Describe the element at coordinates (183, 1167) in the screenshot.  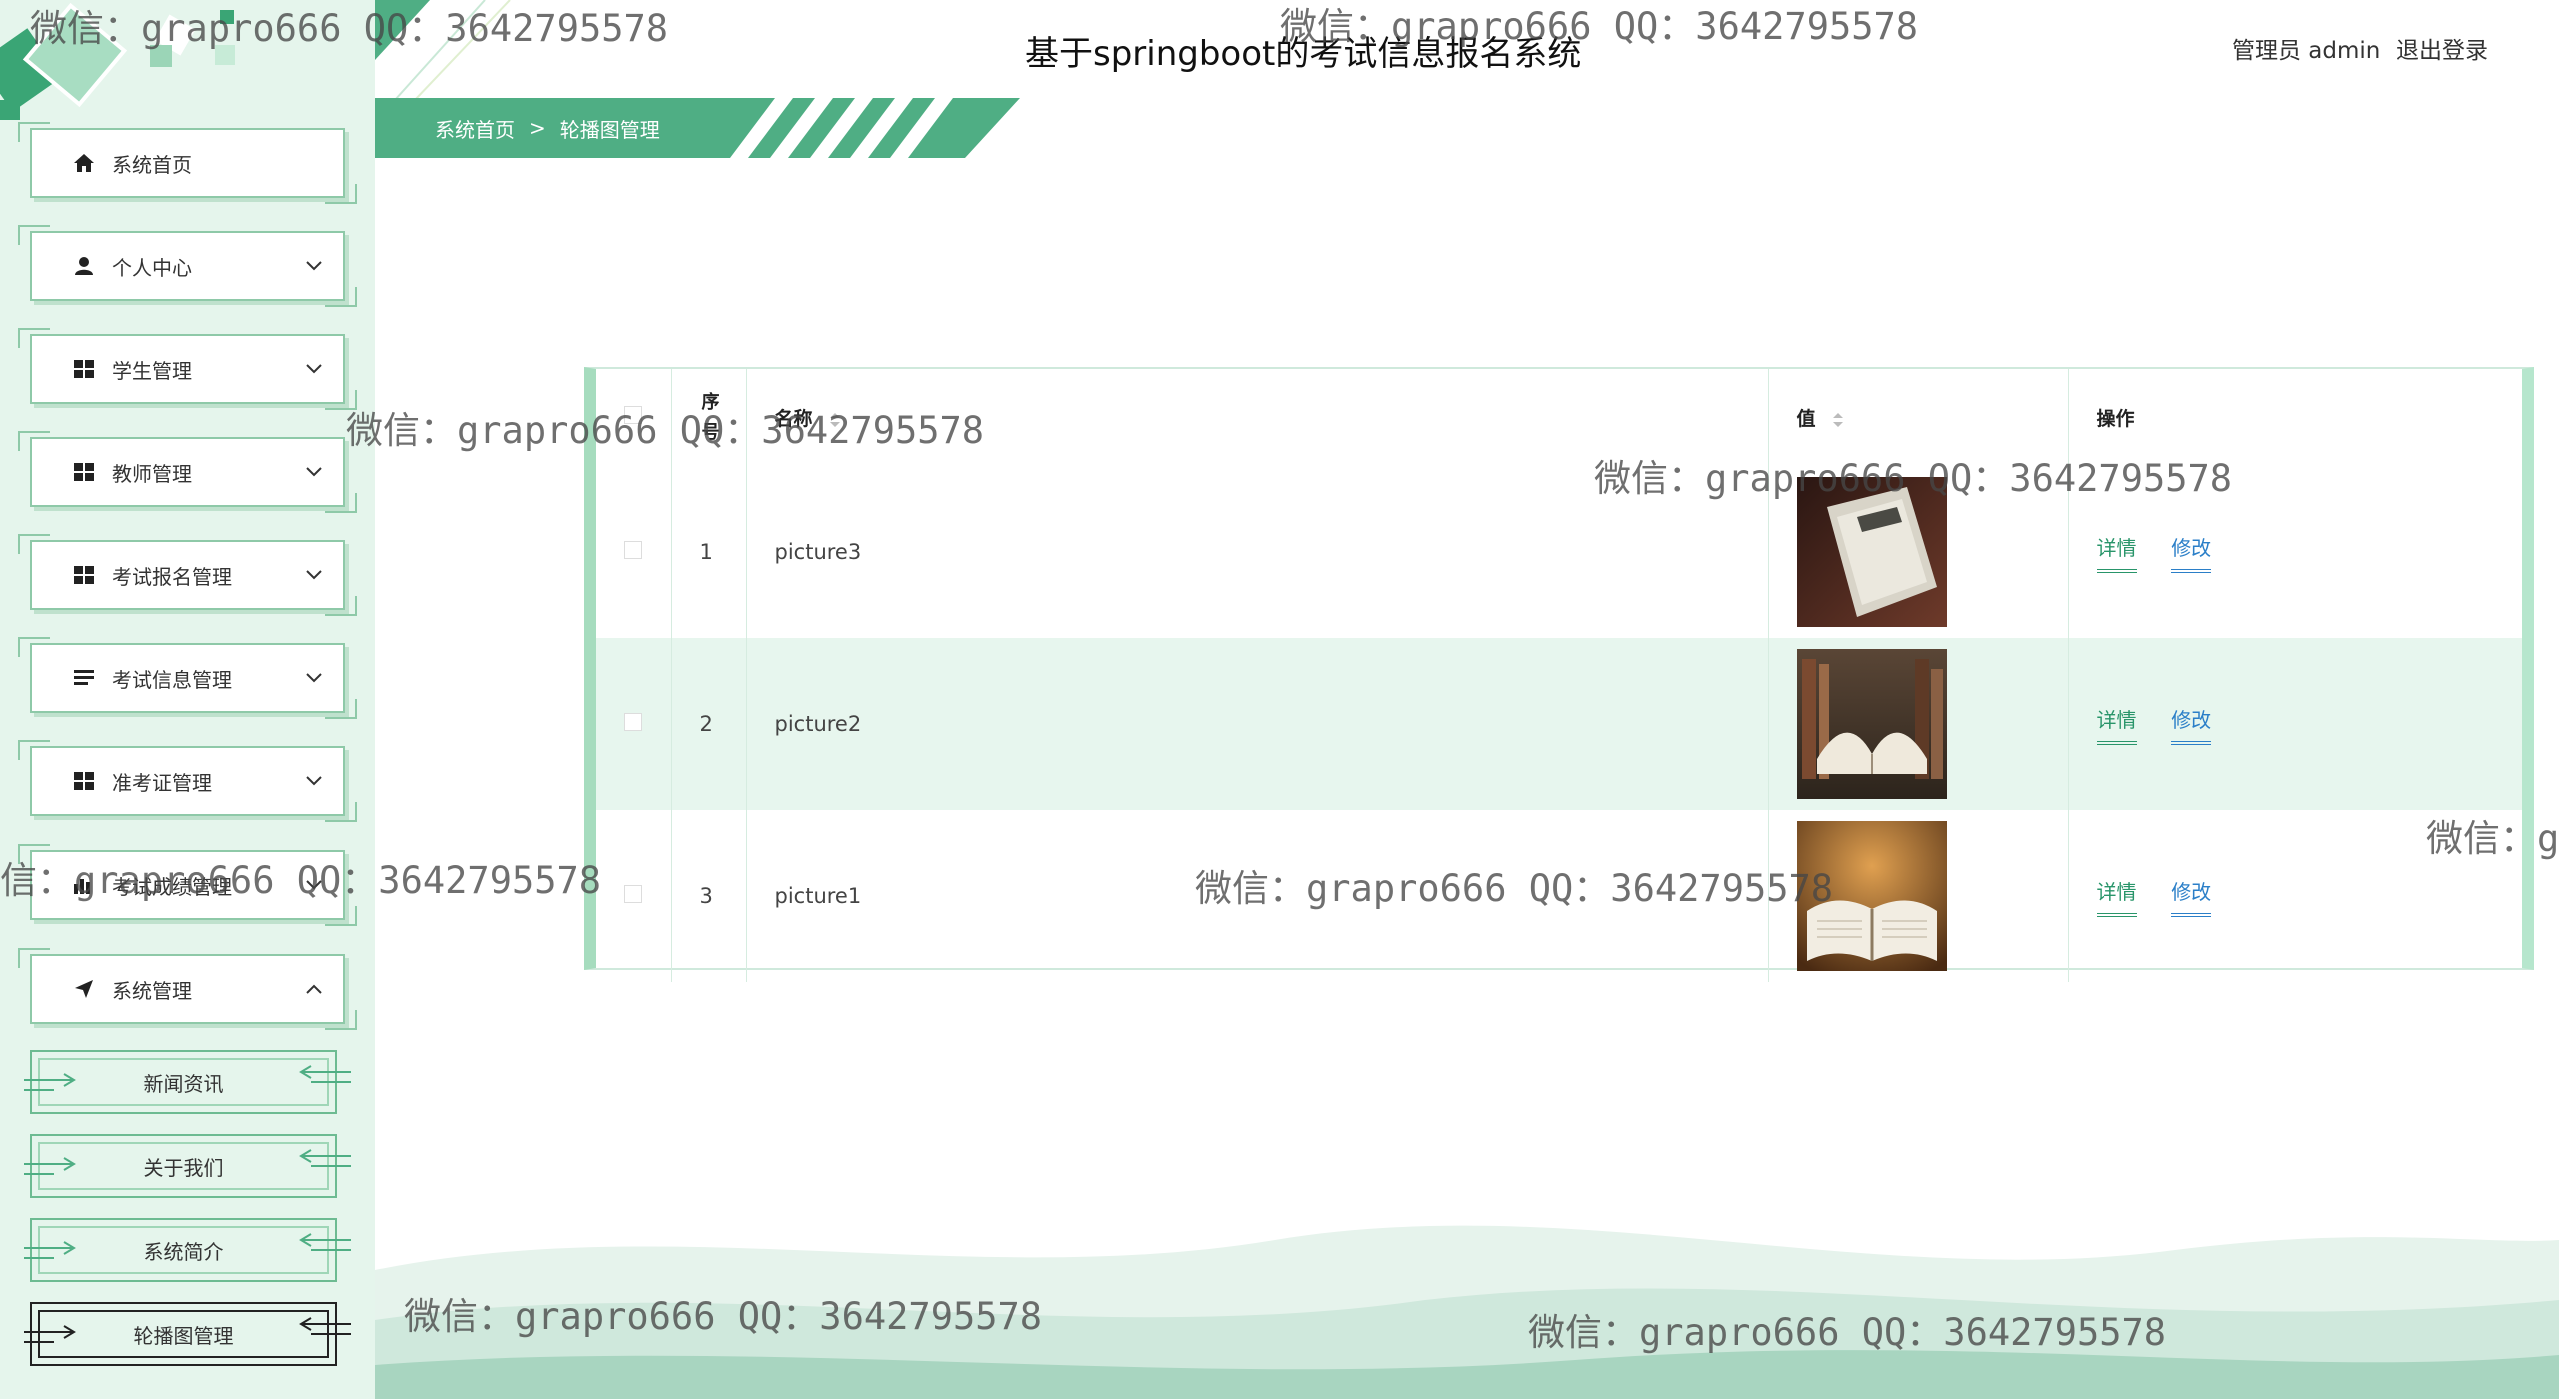
I see `submenu-item-label: 关于我们` at that location.